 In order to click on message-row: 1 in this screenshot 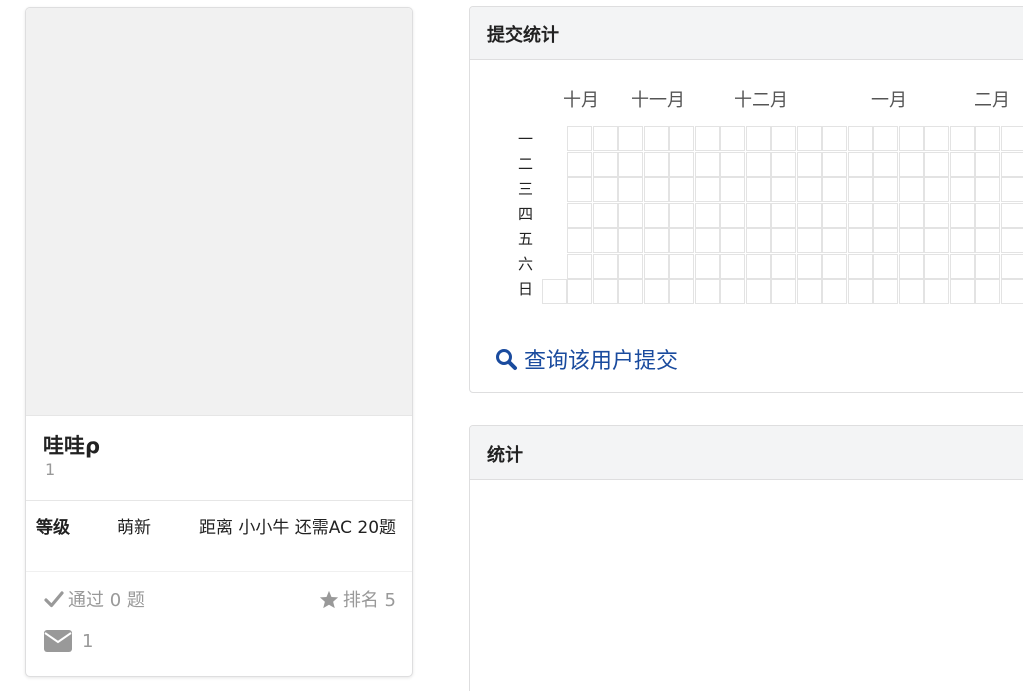, I will do `click(68, 641)`.